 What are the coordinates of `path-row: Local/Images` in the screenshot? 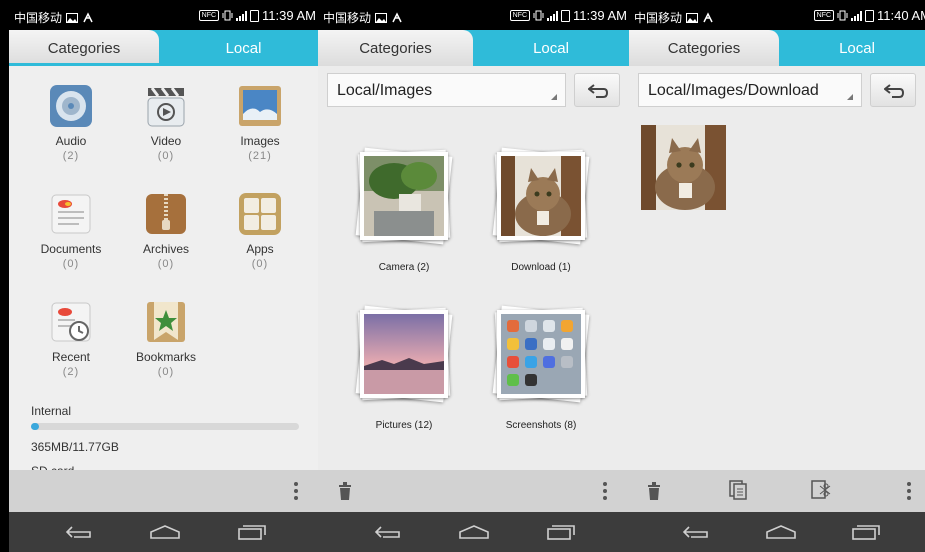 It's located at (473, 90).